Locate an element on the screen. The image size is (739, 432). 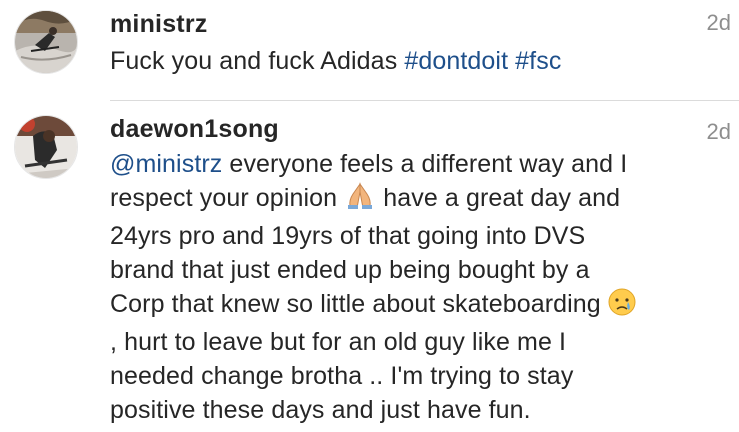
hashtag-link: #fsc is located at coordinates (538, 61).